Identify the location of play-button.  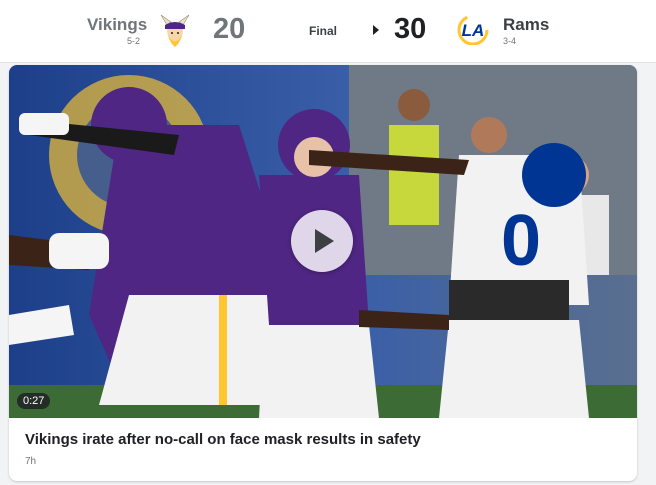
(322, 241).